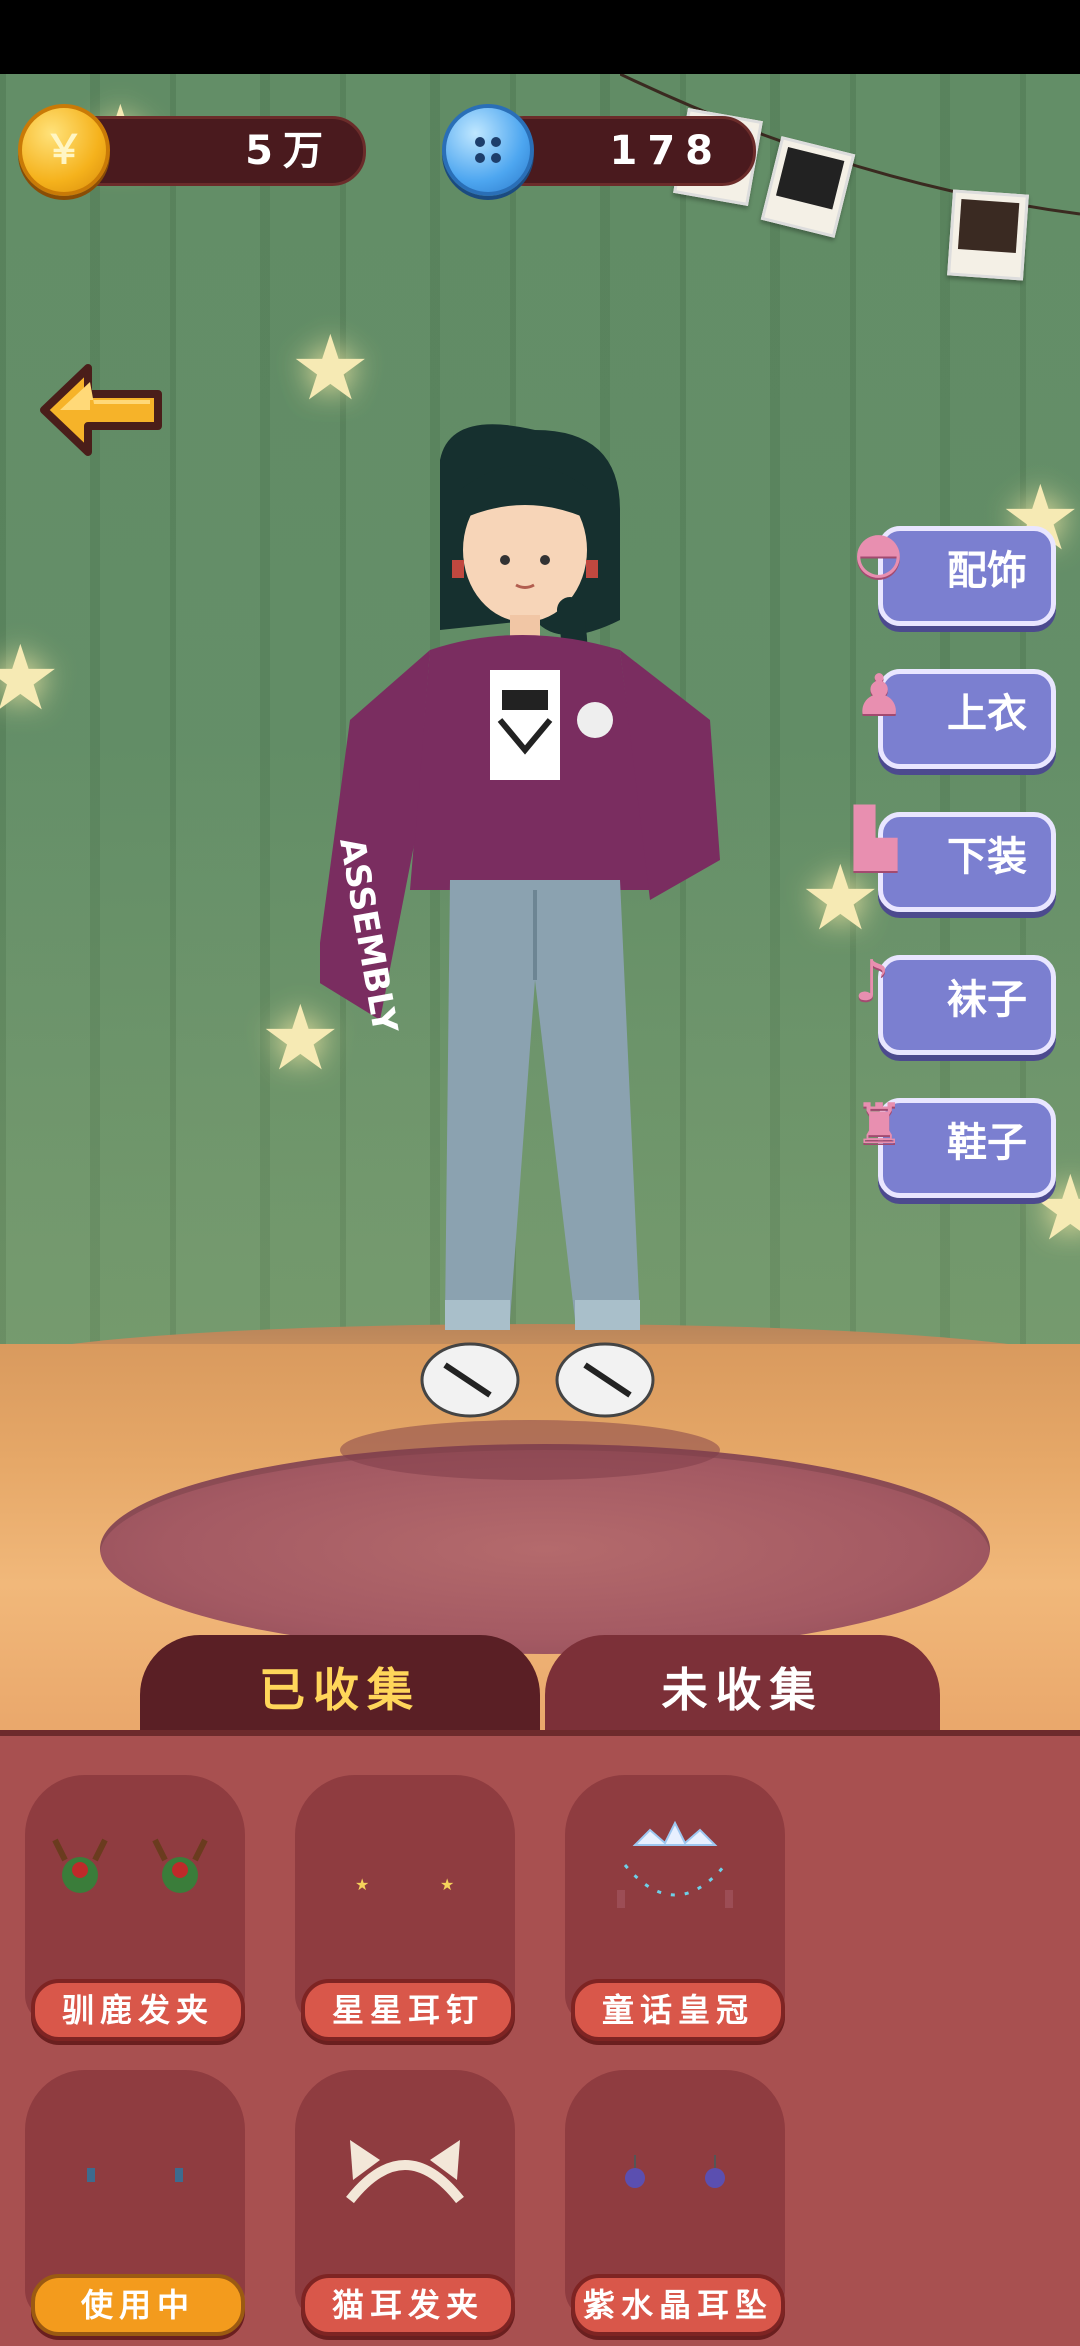 The width and height of the screenshot is (1080, 2346). I want to click on category-tops-button: ♟ 上衣, so click(955, 716).